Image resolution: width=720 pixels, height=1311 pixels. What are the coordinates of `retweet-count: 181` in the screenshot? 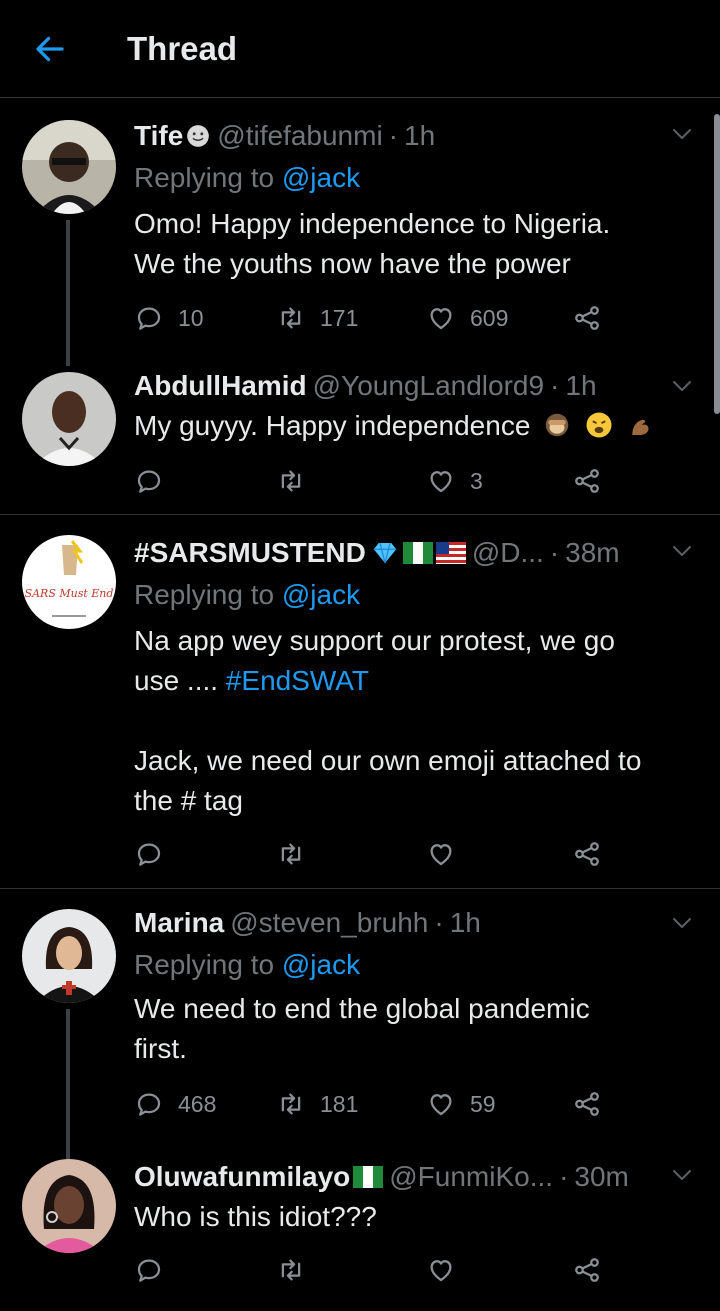 It's located at (339, 1103).